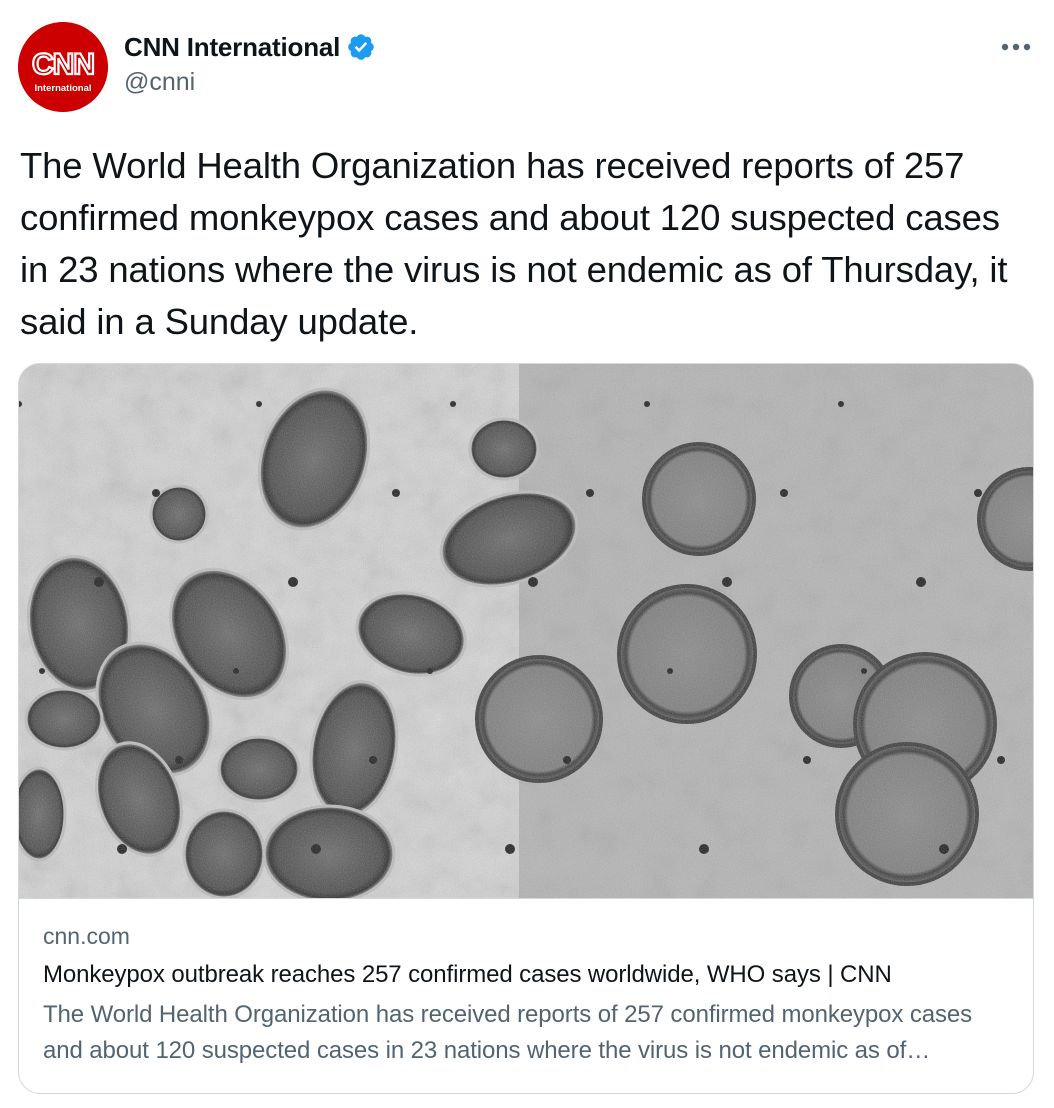  I want to click on handle: @cnni, so click(250, 82).